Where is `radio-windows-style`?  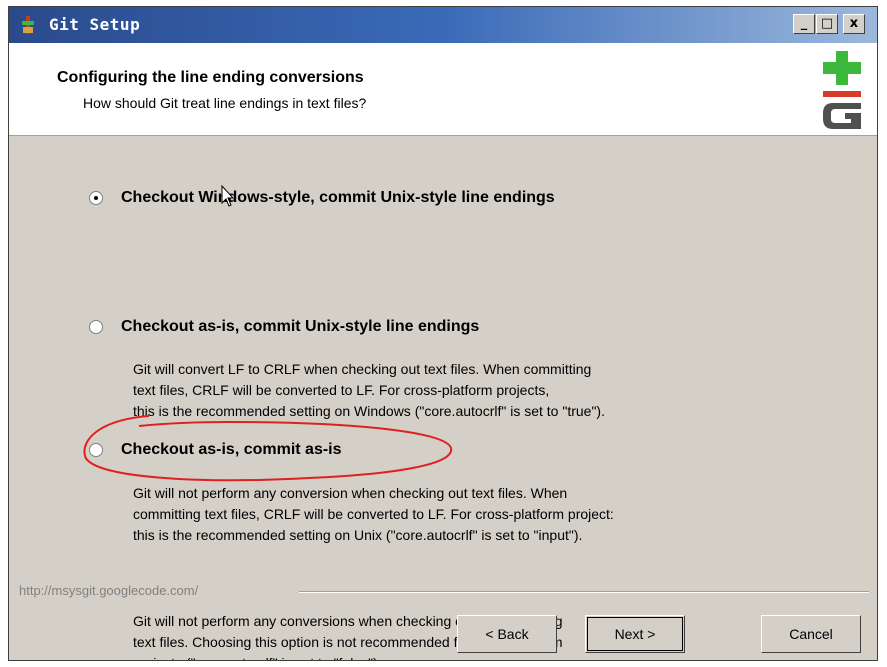 radio-windows-style is located at coordinates (96, 198).